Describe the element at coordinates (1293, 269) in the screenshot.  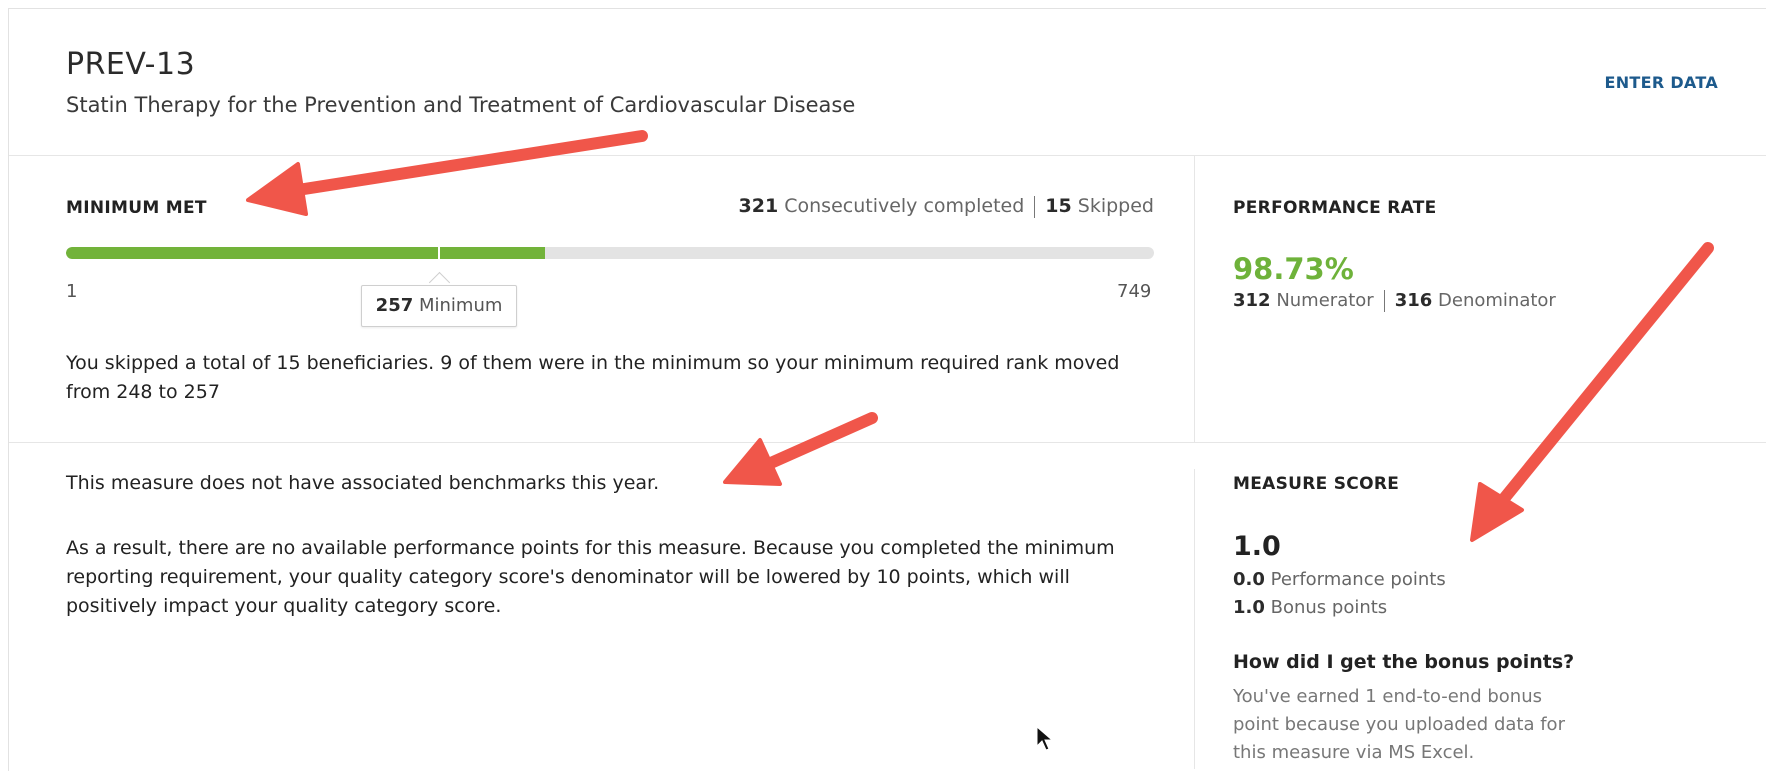
I see `performance-rate-value: 98.73%` at that location.